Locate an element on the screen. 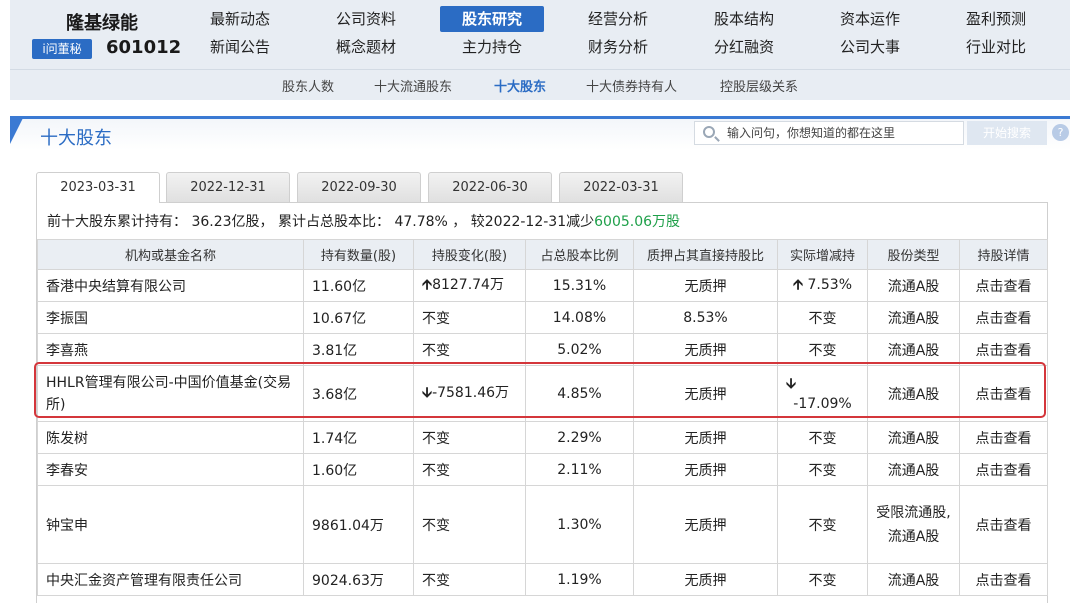 The width and height of the screenshot is (1080, 603). nav-shareholder-research: 股东研究 is located at coordinates (492, 19).